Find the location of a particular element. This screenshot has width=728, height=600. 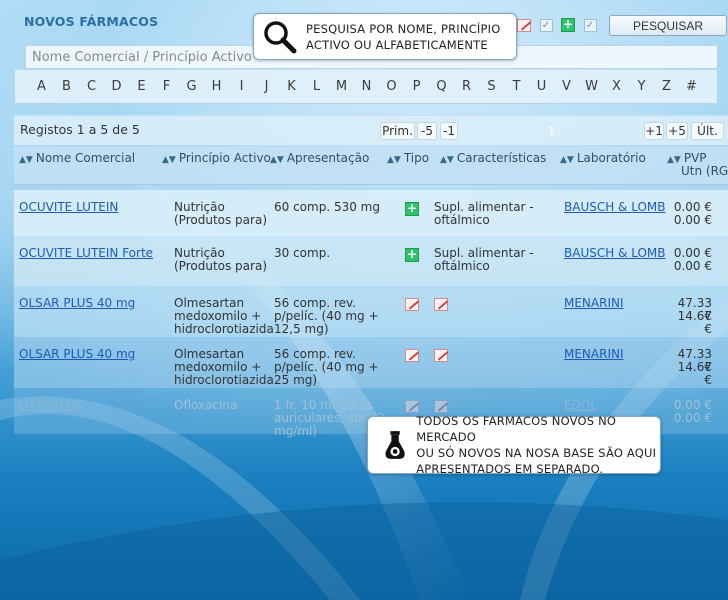

letter-filter-i: I is located at coordinates (241, 86).